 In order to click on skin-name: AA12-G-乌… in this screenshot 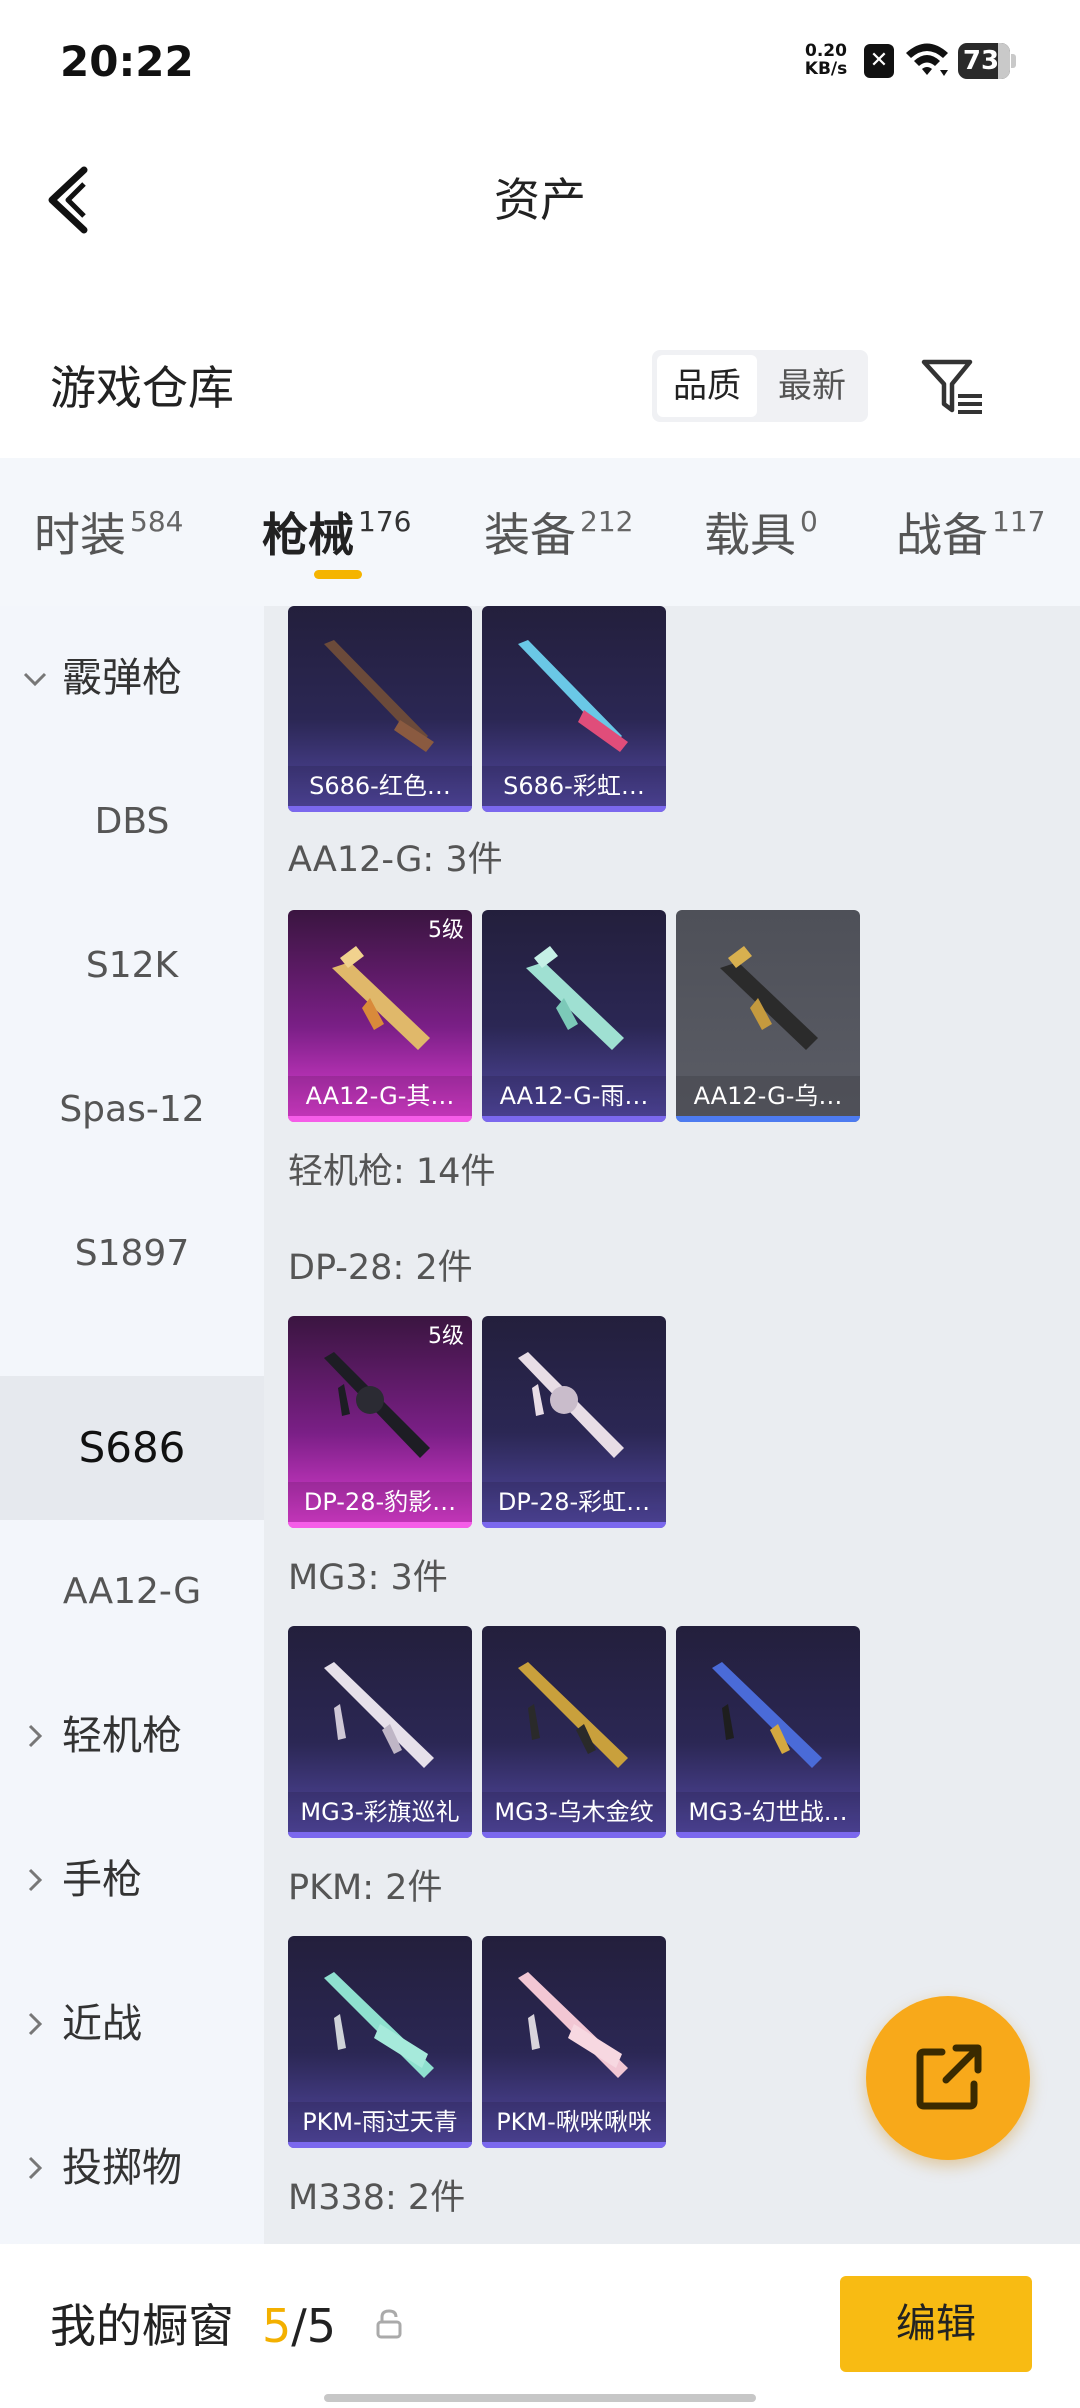, I will do `click(768, 1096)`.